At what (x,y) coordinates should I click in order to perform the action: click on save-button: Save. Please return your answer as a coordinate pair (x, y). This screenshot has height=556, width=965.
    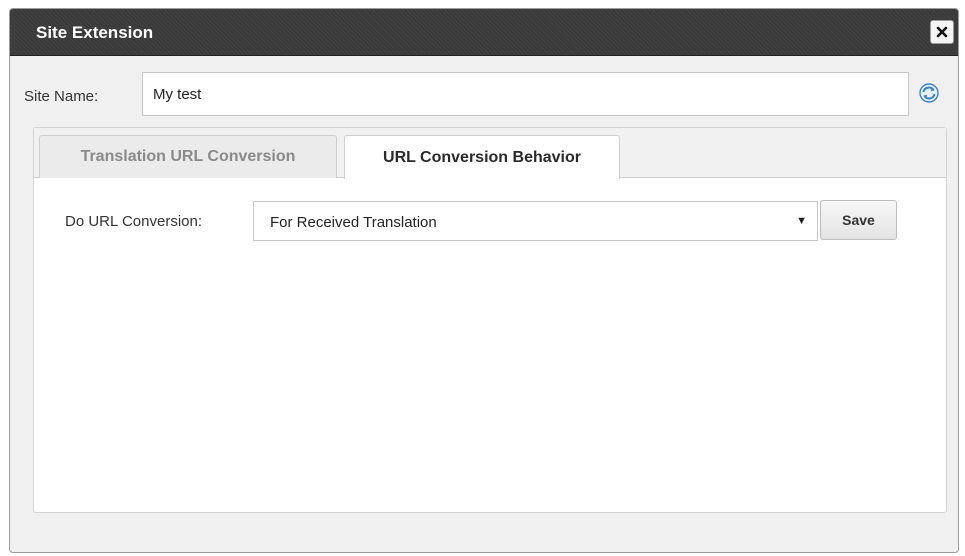
    Looking at the image, I should click on (858, 220).